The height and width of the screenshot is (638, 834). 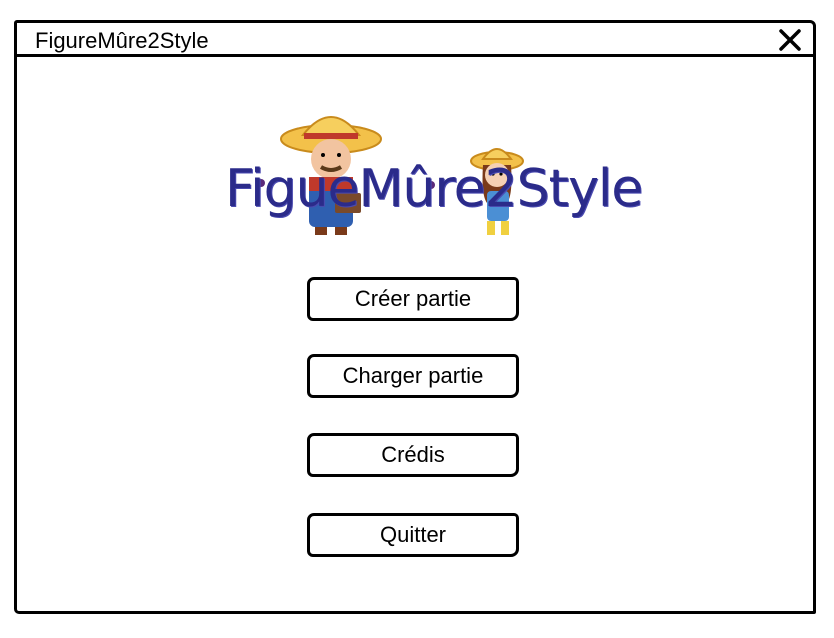 I want to click on game-logo: FigueMûre2Style, so click(x=447, y=169).